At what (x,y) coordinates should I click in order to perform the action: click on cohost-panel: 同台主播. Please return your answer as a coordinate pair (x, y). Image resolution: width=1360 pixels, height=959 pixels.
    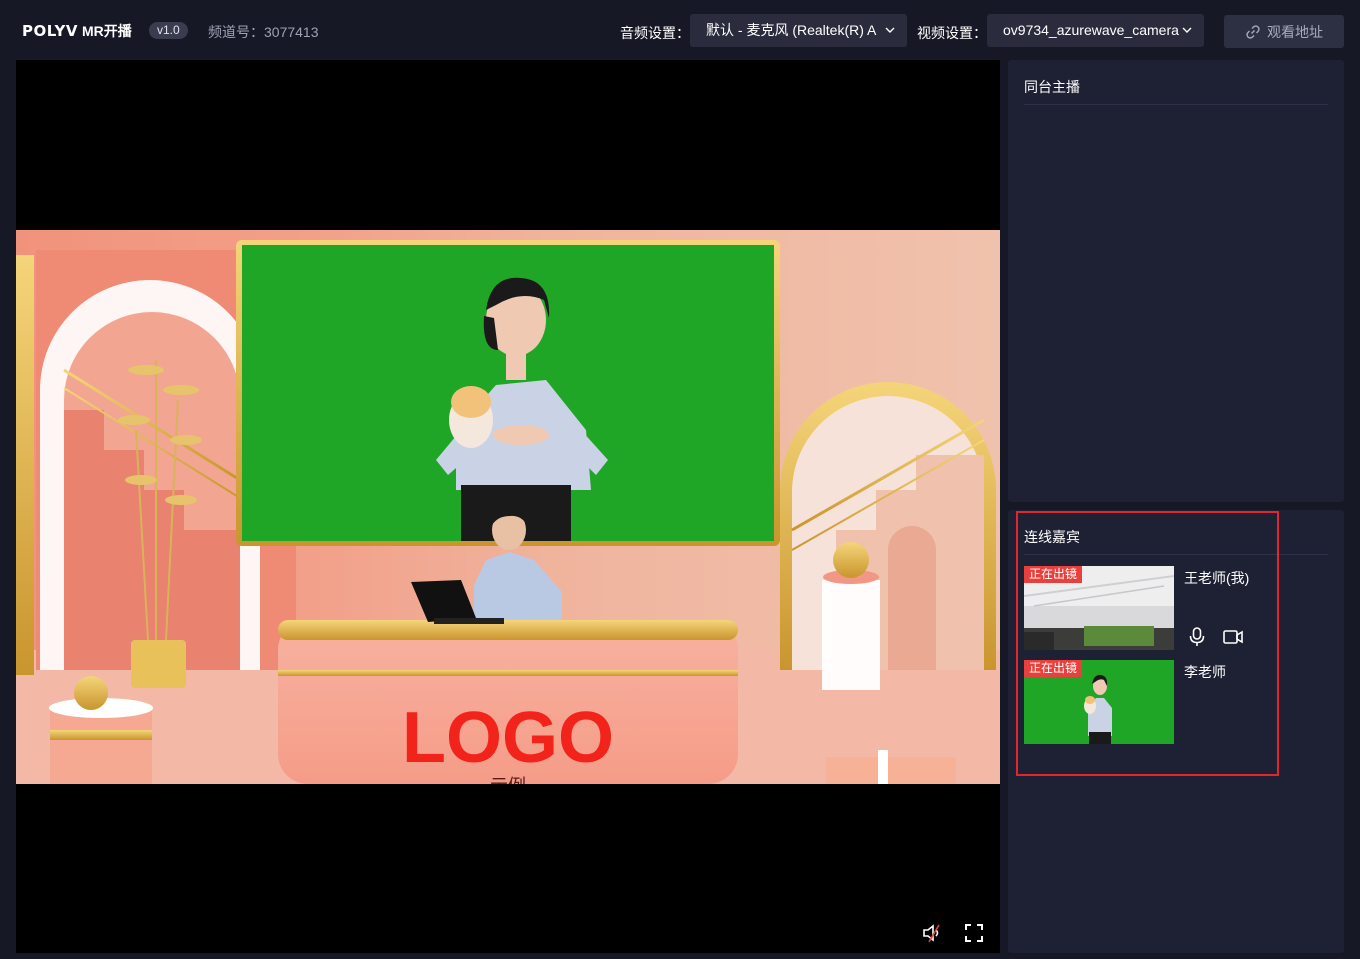
    Looking at the image, I should click on (1176, 281).